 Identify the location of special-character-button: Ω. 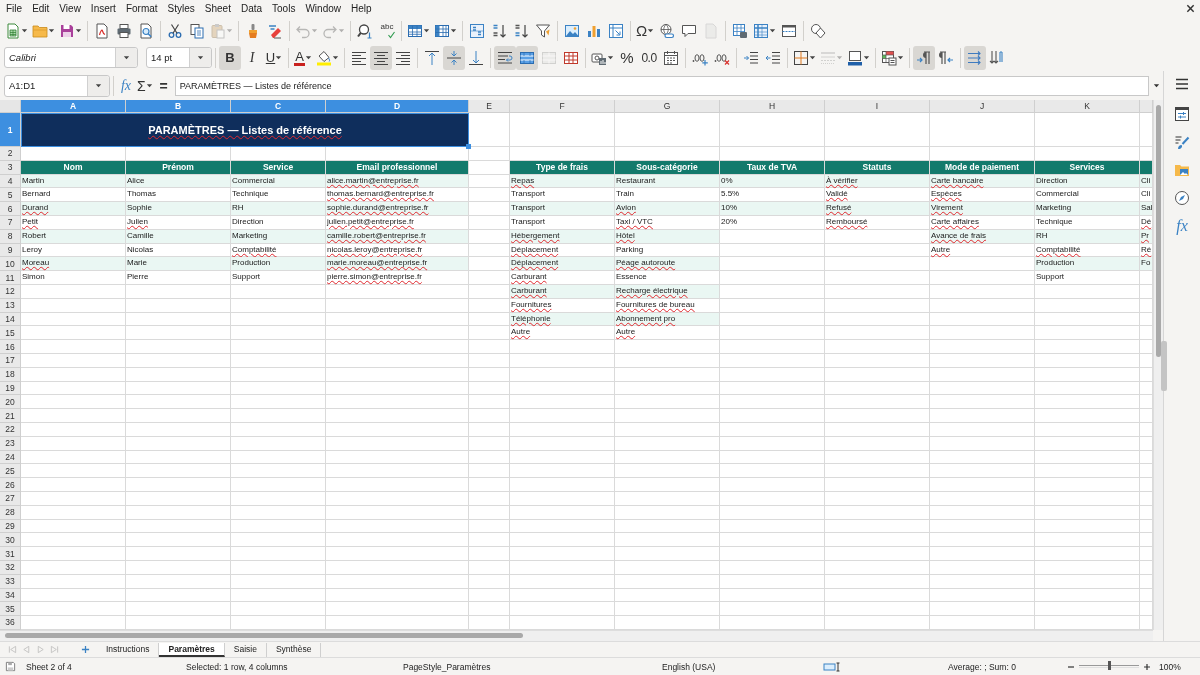
(645, 30).